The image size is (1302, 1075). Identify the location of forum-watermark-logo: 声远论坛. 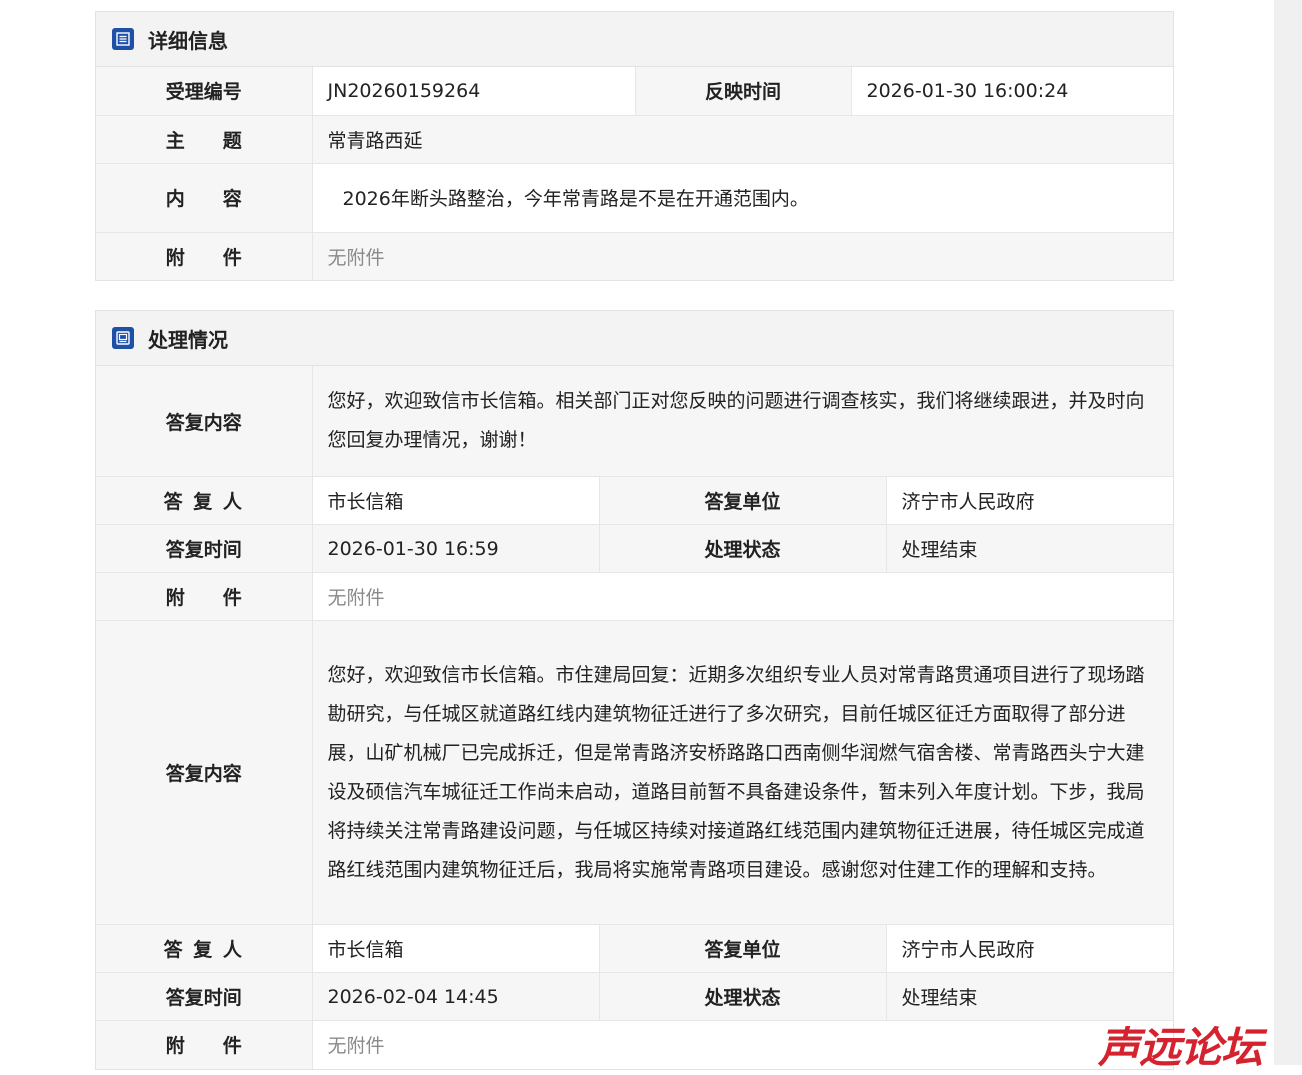
(1180, 1047).